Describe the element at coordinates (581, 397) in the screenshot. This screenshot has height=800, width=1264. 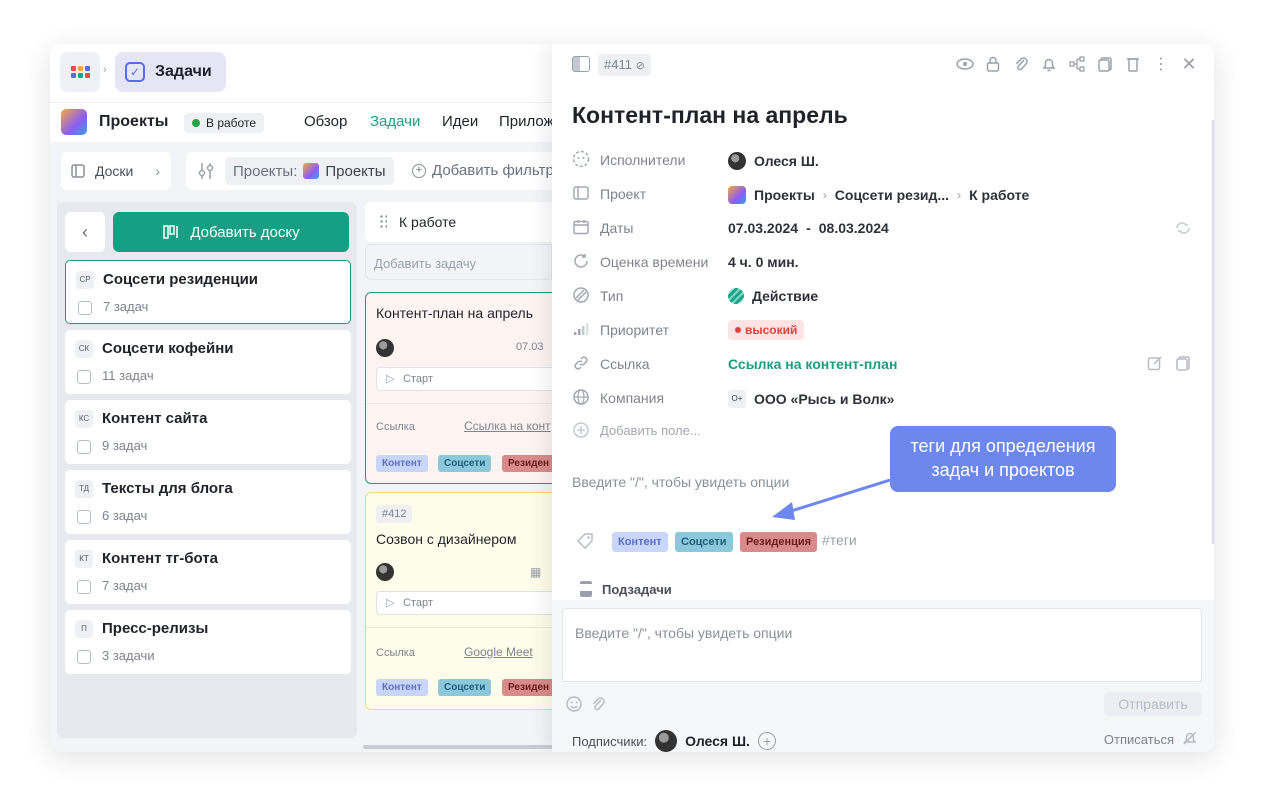
I see `globe-icon` at that location.